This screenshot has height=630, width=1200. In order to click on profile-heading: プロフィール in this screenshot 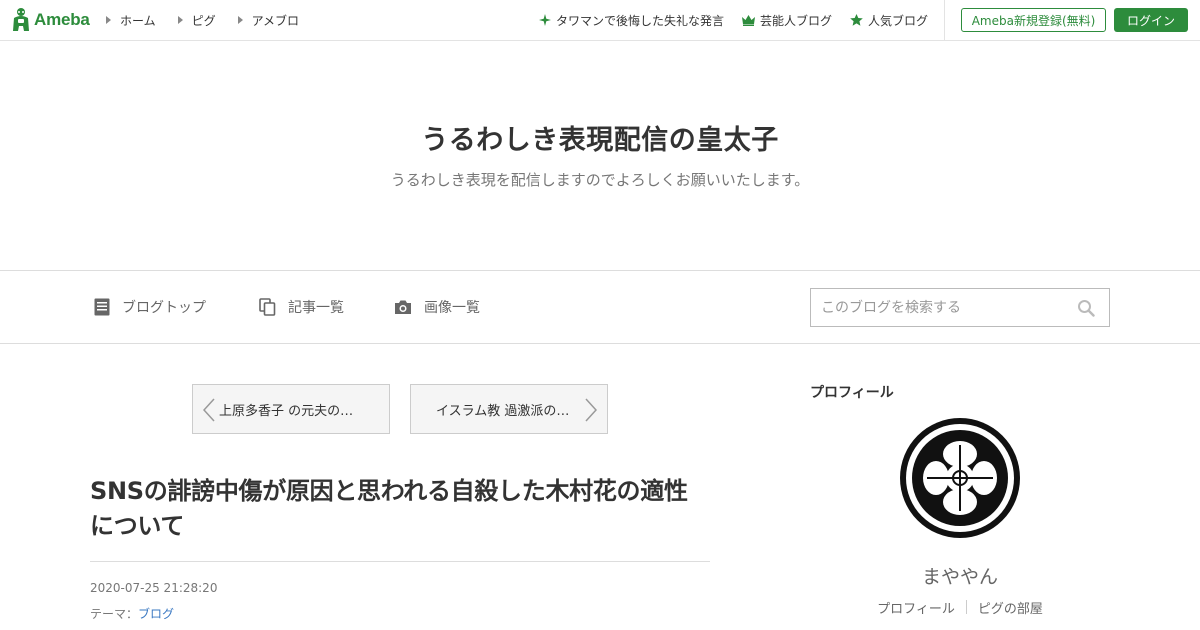, I will do `click(852, 393)`.